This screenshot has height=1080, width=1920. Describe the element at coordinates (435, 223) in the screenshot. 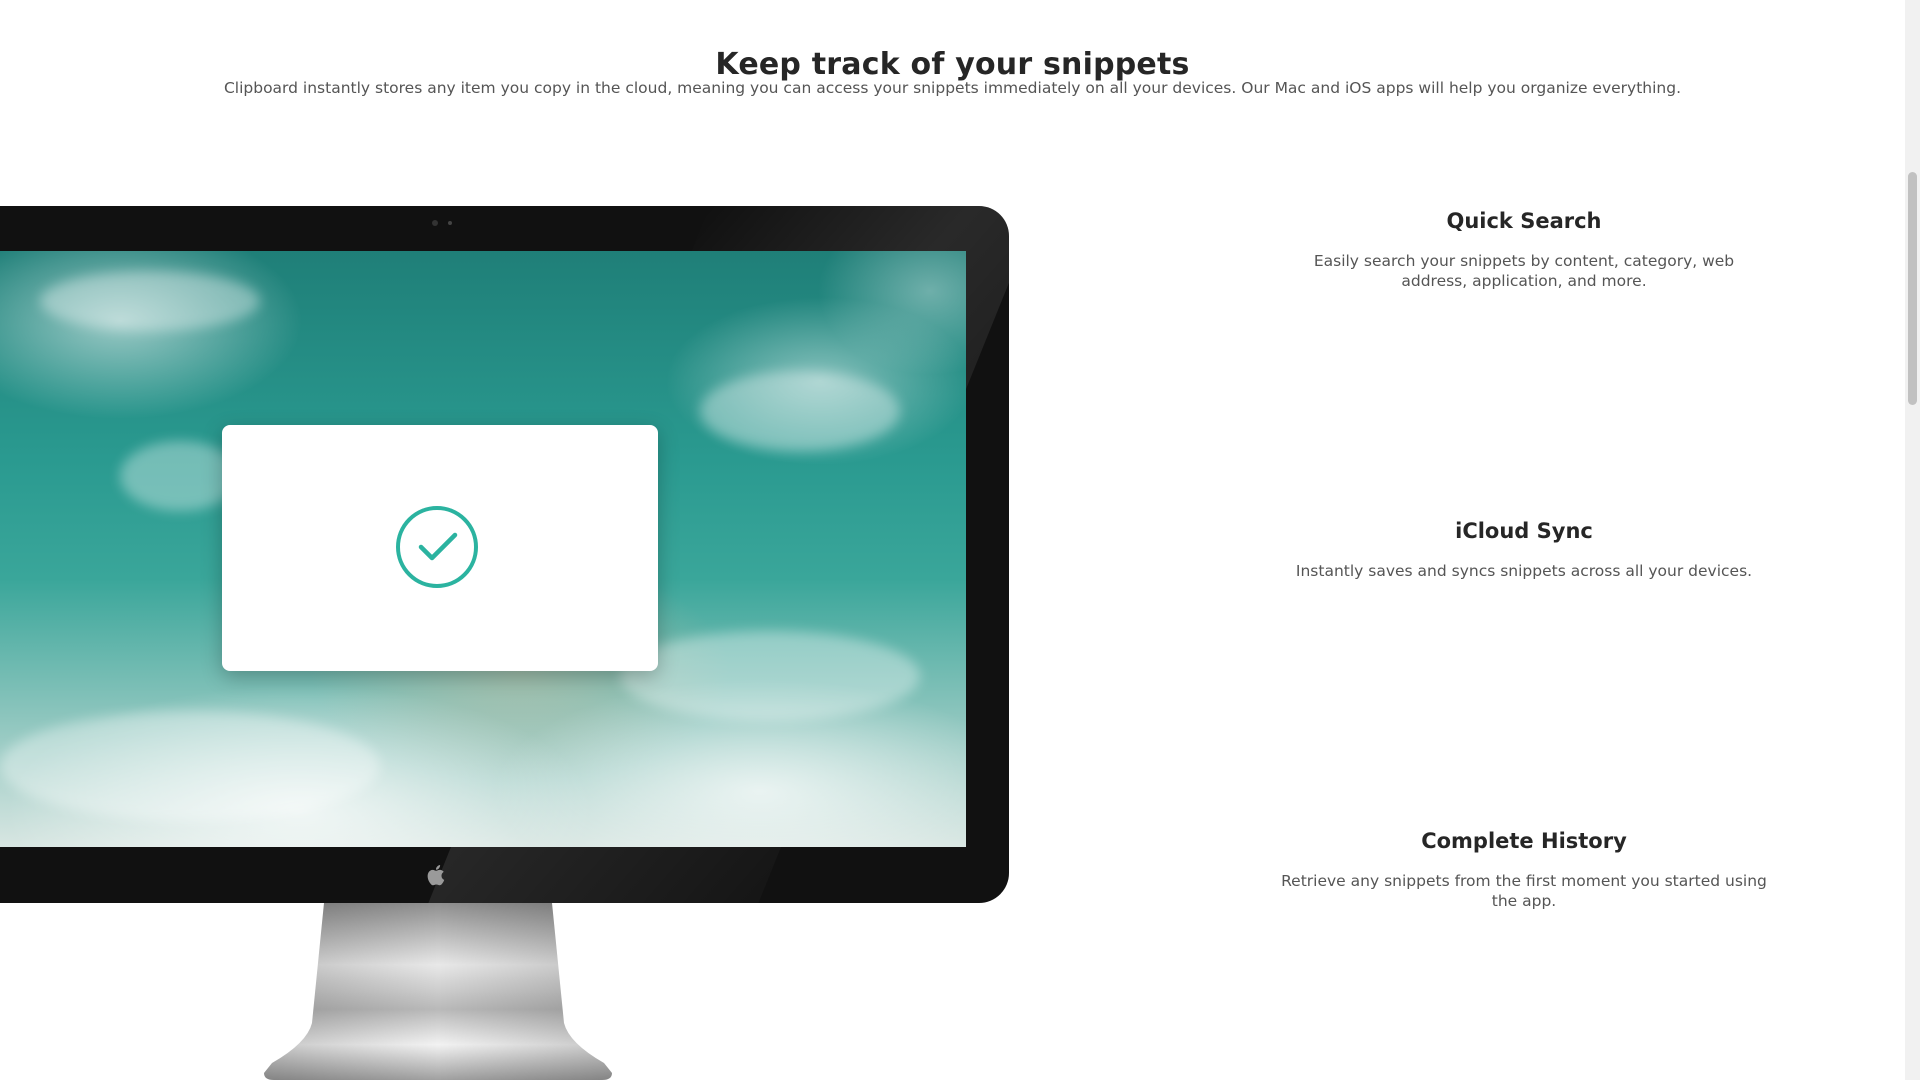

I see `camera-icon` at that location.